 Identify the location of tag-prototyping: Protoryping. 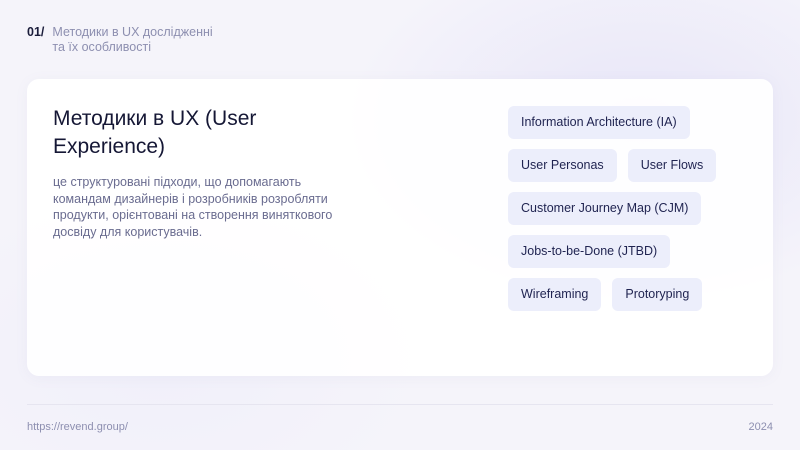
(657, 294).